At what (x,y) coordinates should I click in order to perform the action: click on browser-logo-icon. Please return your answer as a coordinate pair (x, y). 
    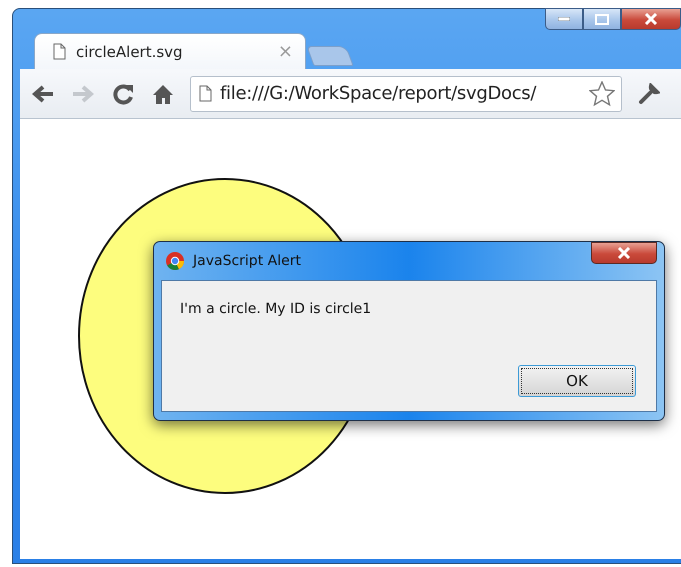
    Looking at the image, I should click on (175, 261).